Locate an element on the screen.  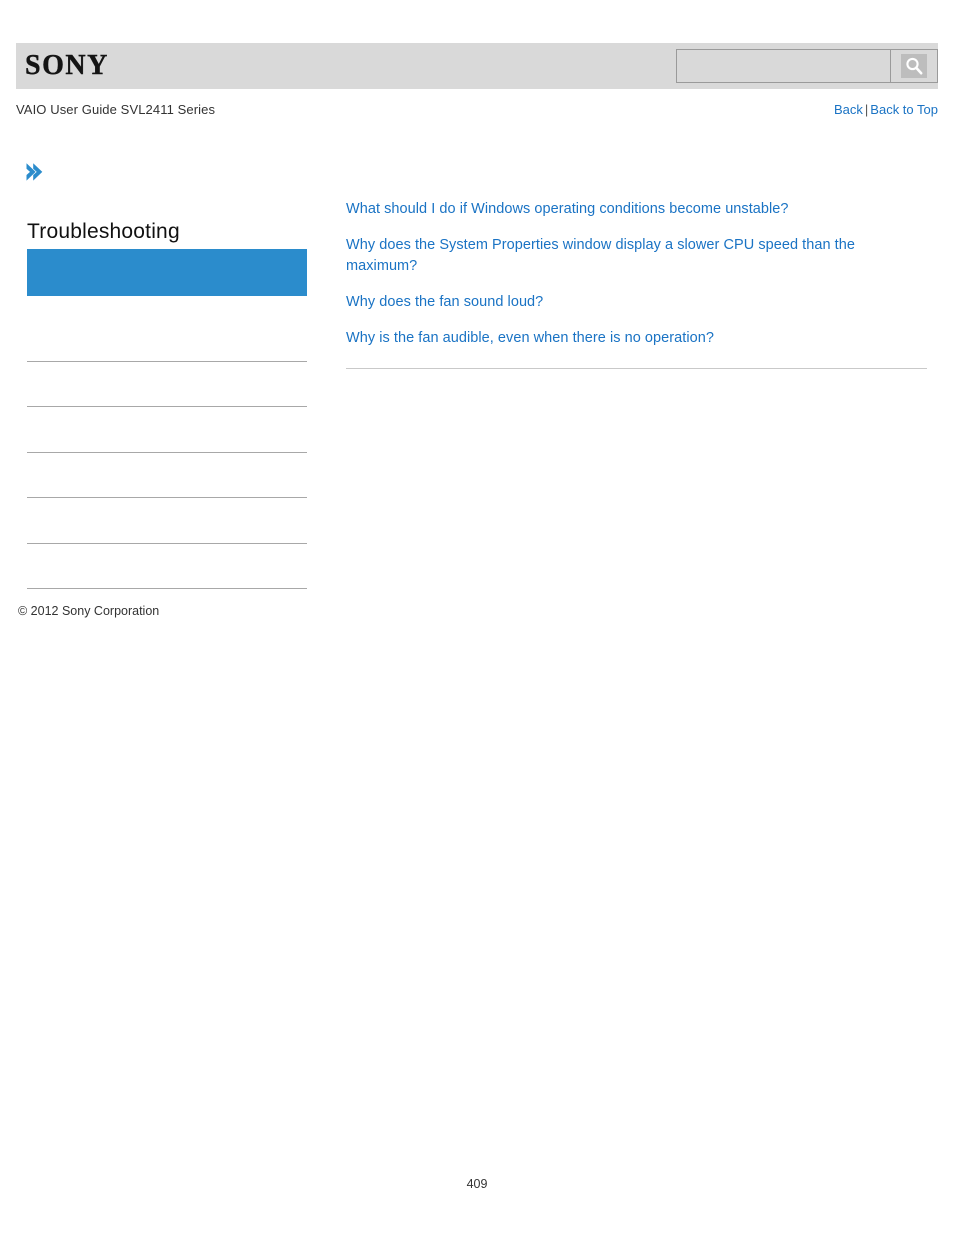
search-box is located at coordinates (807, 66).